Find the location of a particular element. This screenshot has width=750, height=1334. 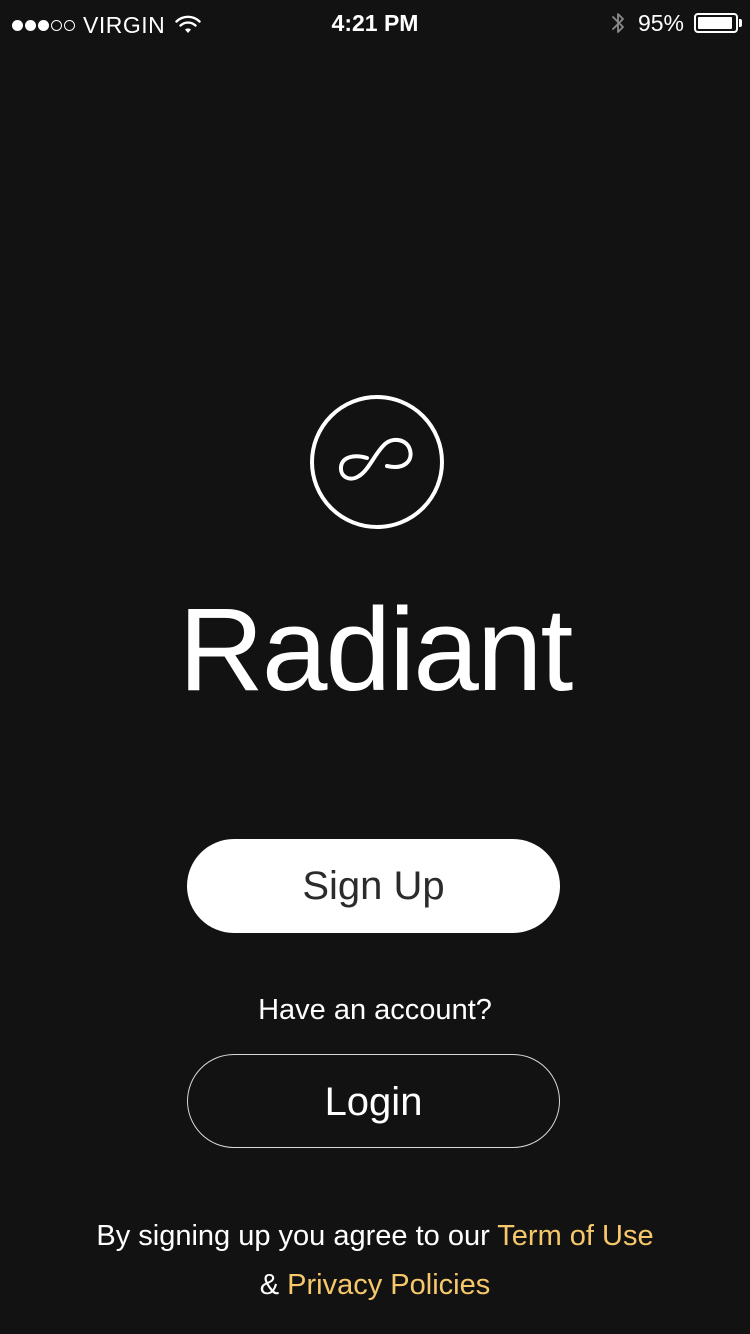

status-right: 95% is located at coordinates (676, 23).